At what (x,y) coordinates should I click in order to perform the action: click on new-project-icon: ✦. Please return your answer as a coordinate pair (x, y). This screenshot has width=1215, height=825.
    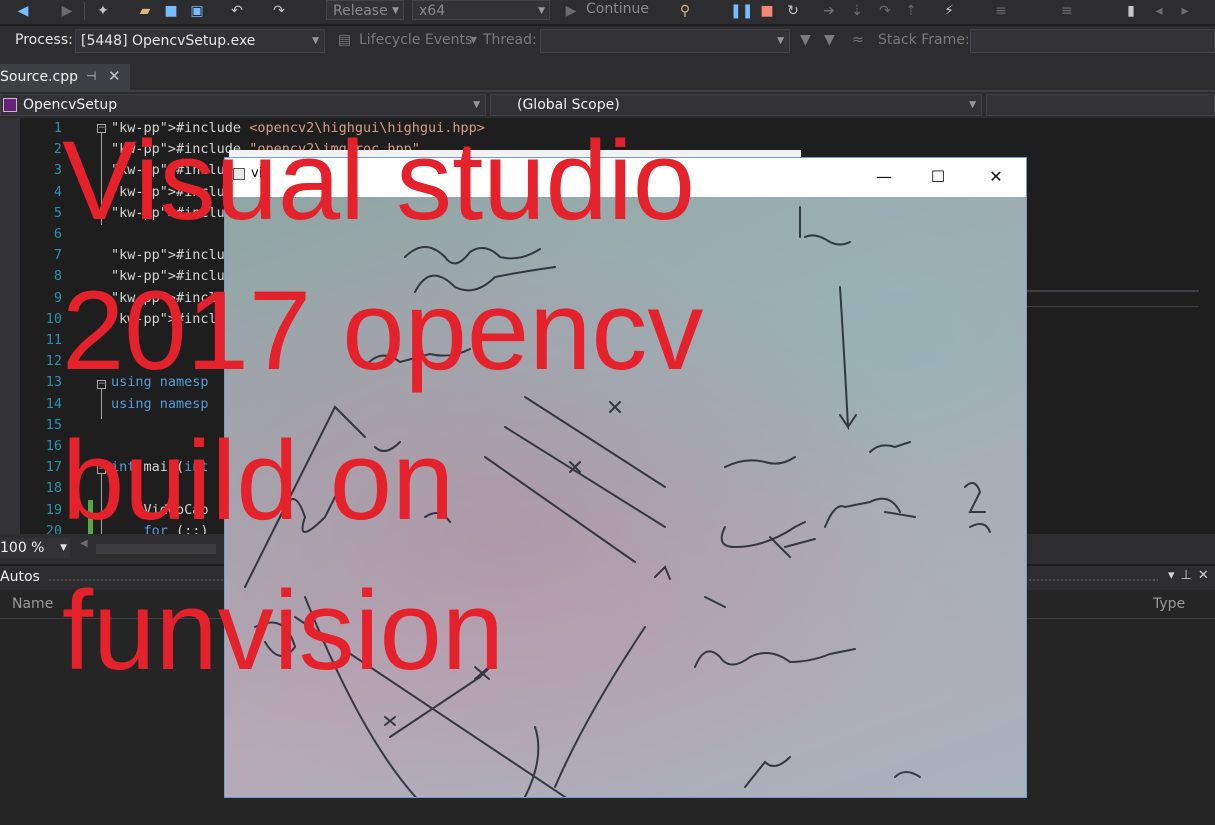
    Looking at the image, I should click on (103, 11).